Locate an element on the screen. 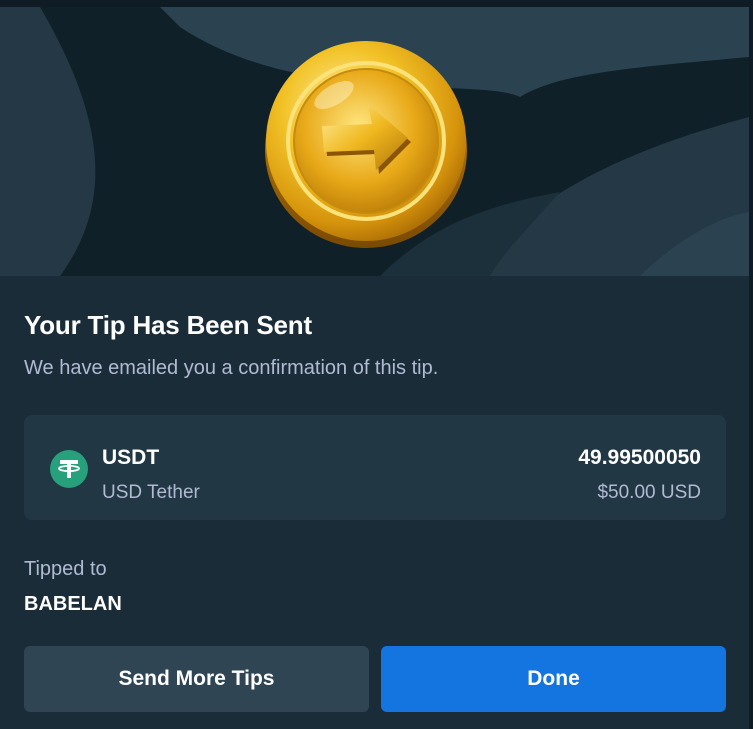  tipped-to-label: Tipped to is located at coordinates (65, 569).